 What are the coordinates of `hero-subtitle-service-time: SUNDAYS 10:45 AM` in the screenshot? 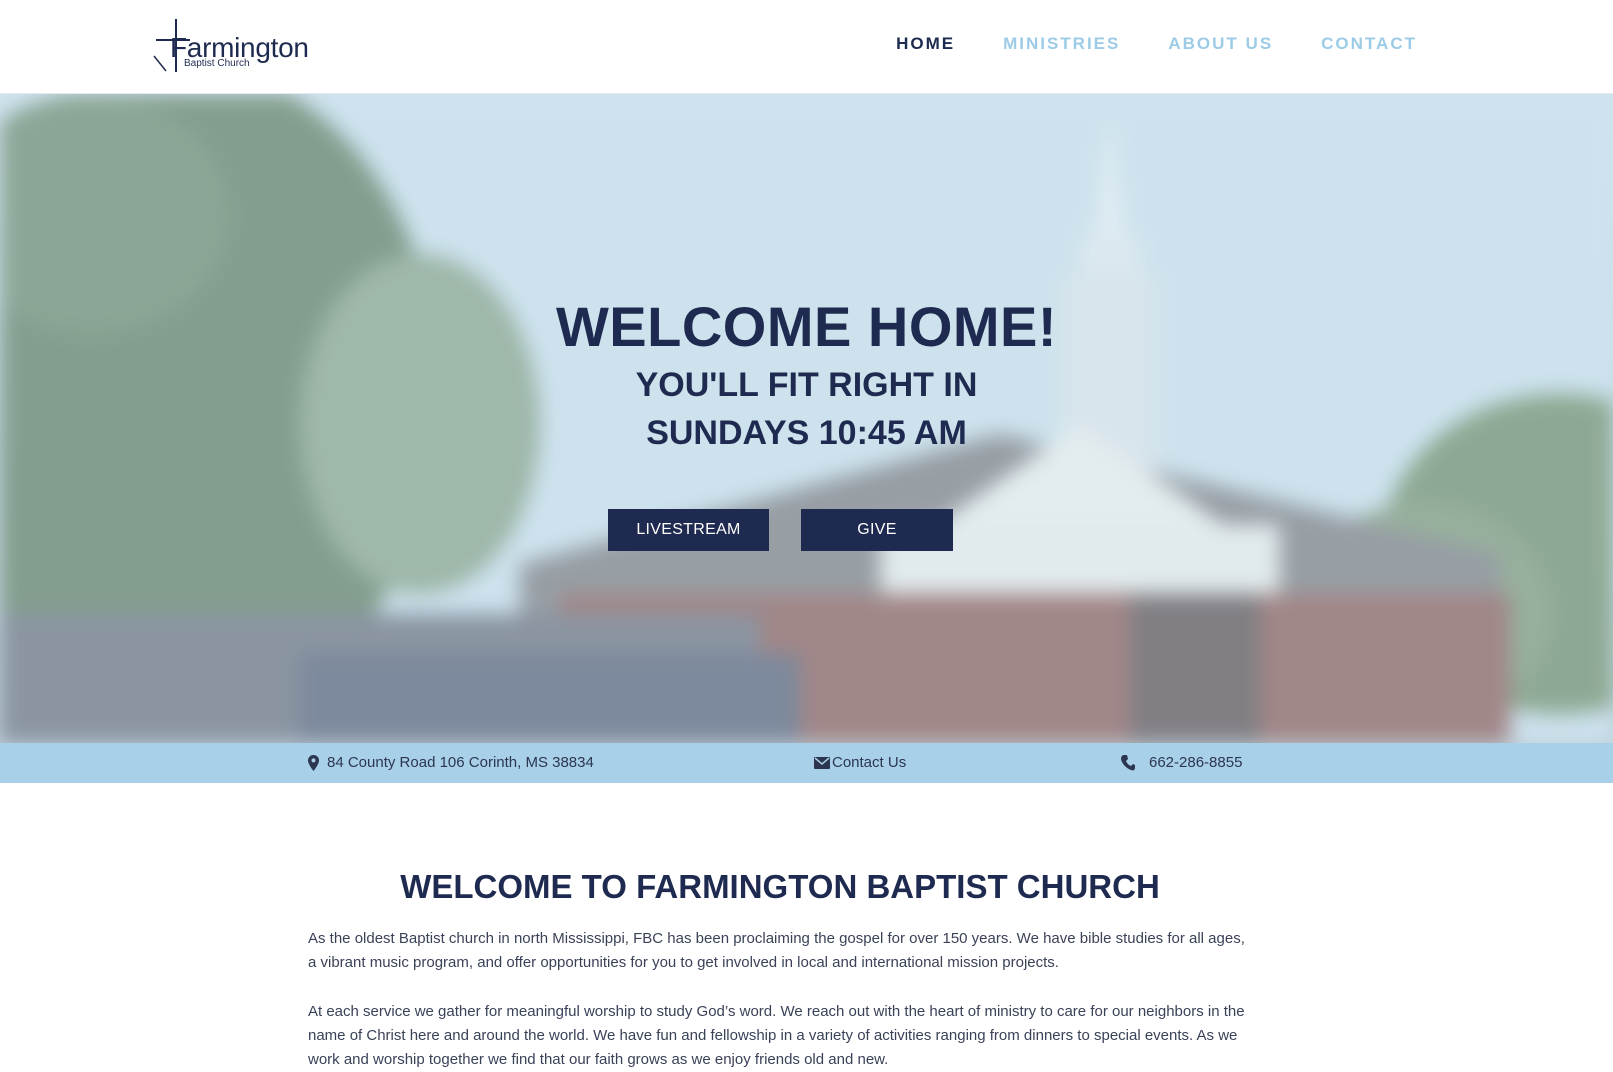 It's located at (806, 433).